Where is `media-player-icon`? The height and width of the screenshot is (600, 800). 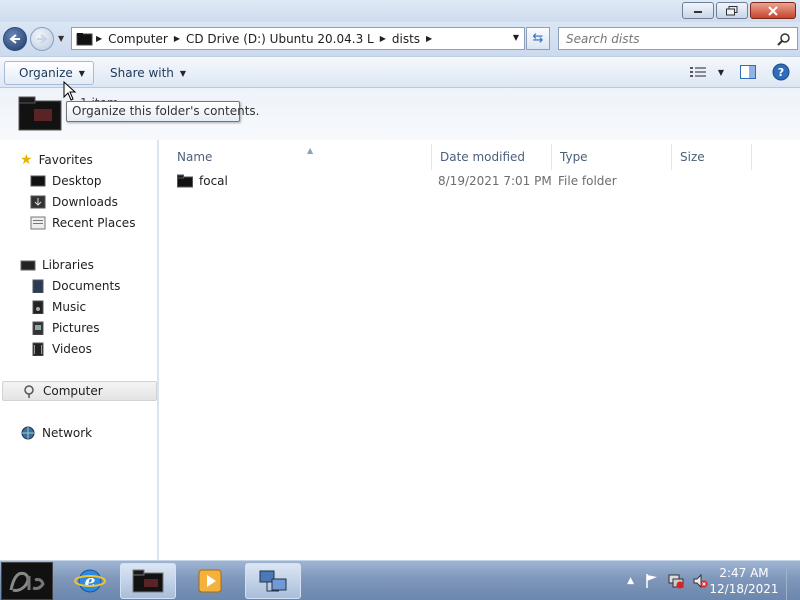
media-player-icon is located at coordinates (210, 581).